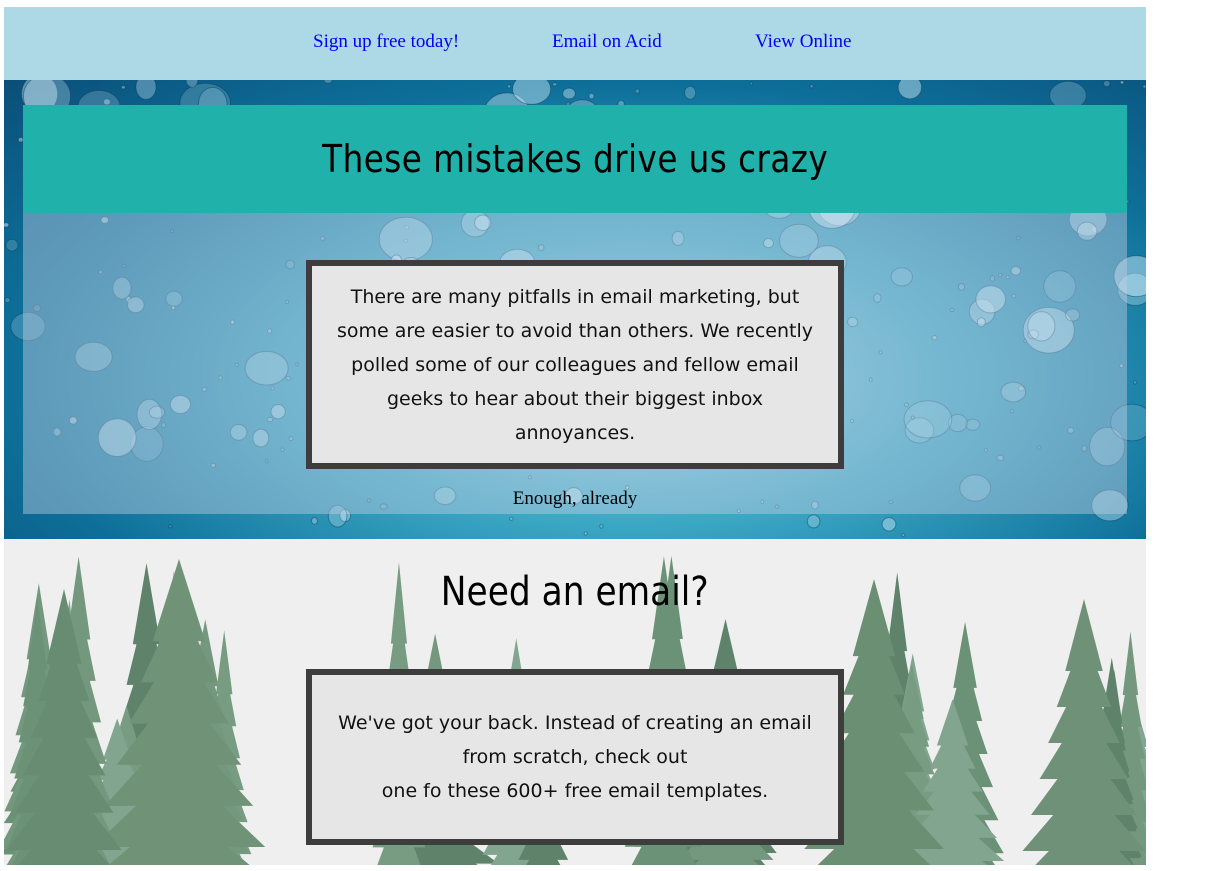  What do you see at coordinates (575, 791) in the screenshot?
I see `forest-body-line-2: one fo these 600+ free email templates.` at bounding box center [575, 791].